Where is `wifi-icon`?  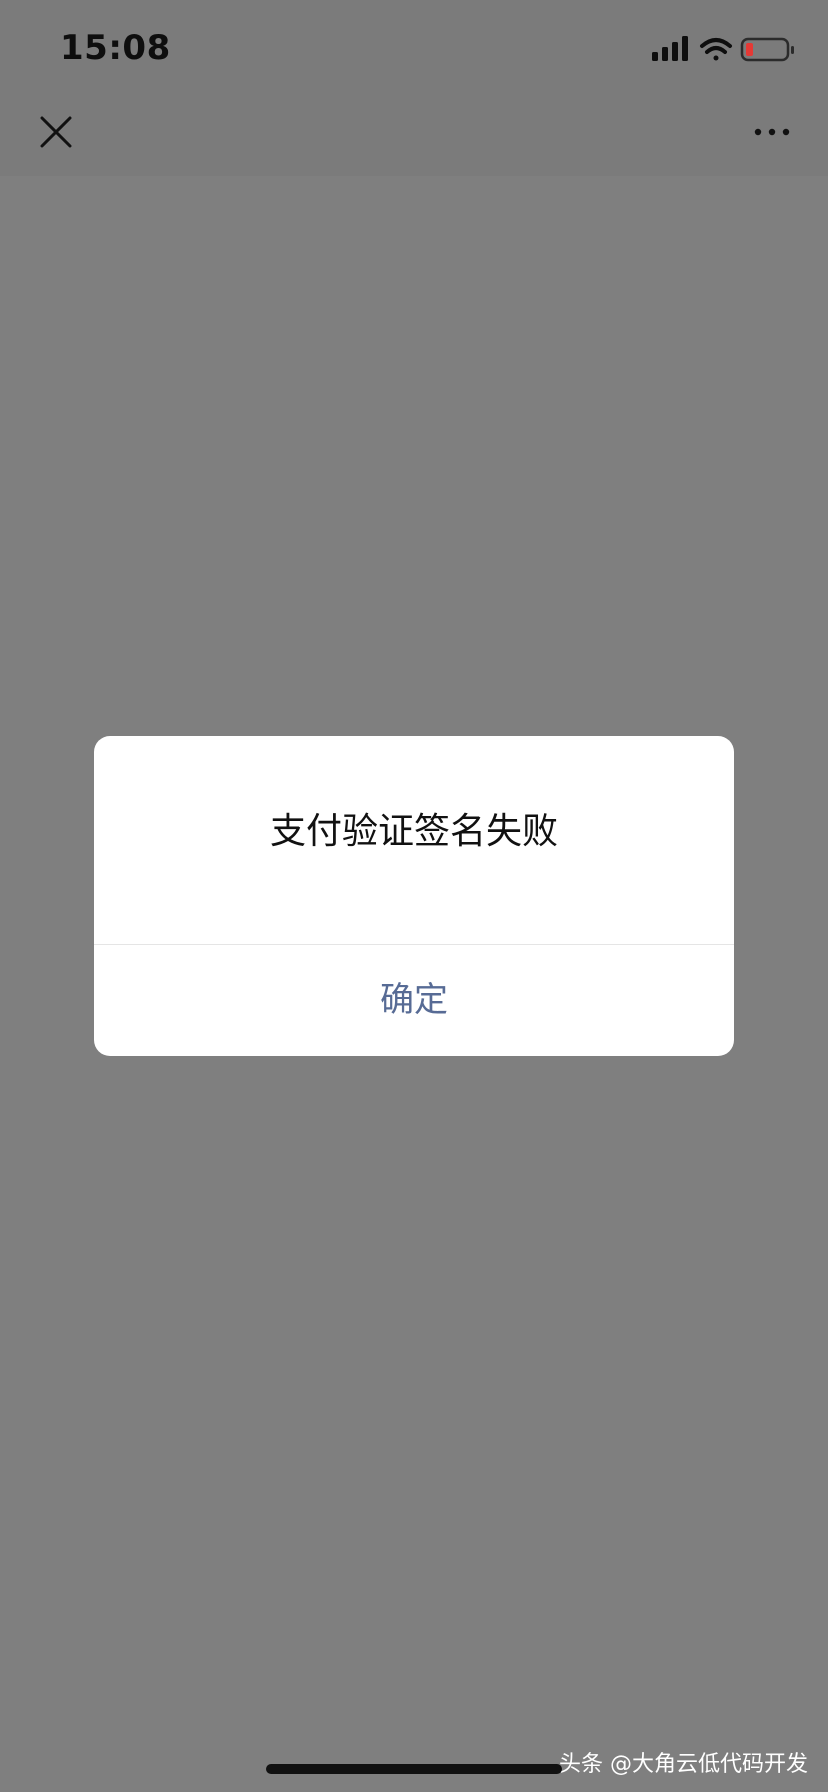 wifi-icon is located at coordinates (716, 49).